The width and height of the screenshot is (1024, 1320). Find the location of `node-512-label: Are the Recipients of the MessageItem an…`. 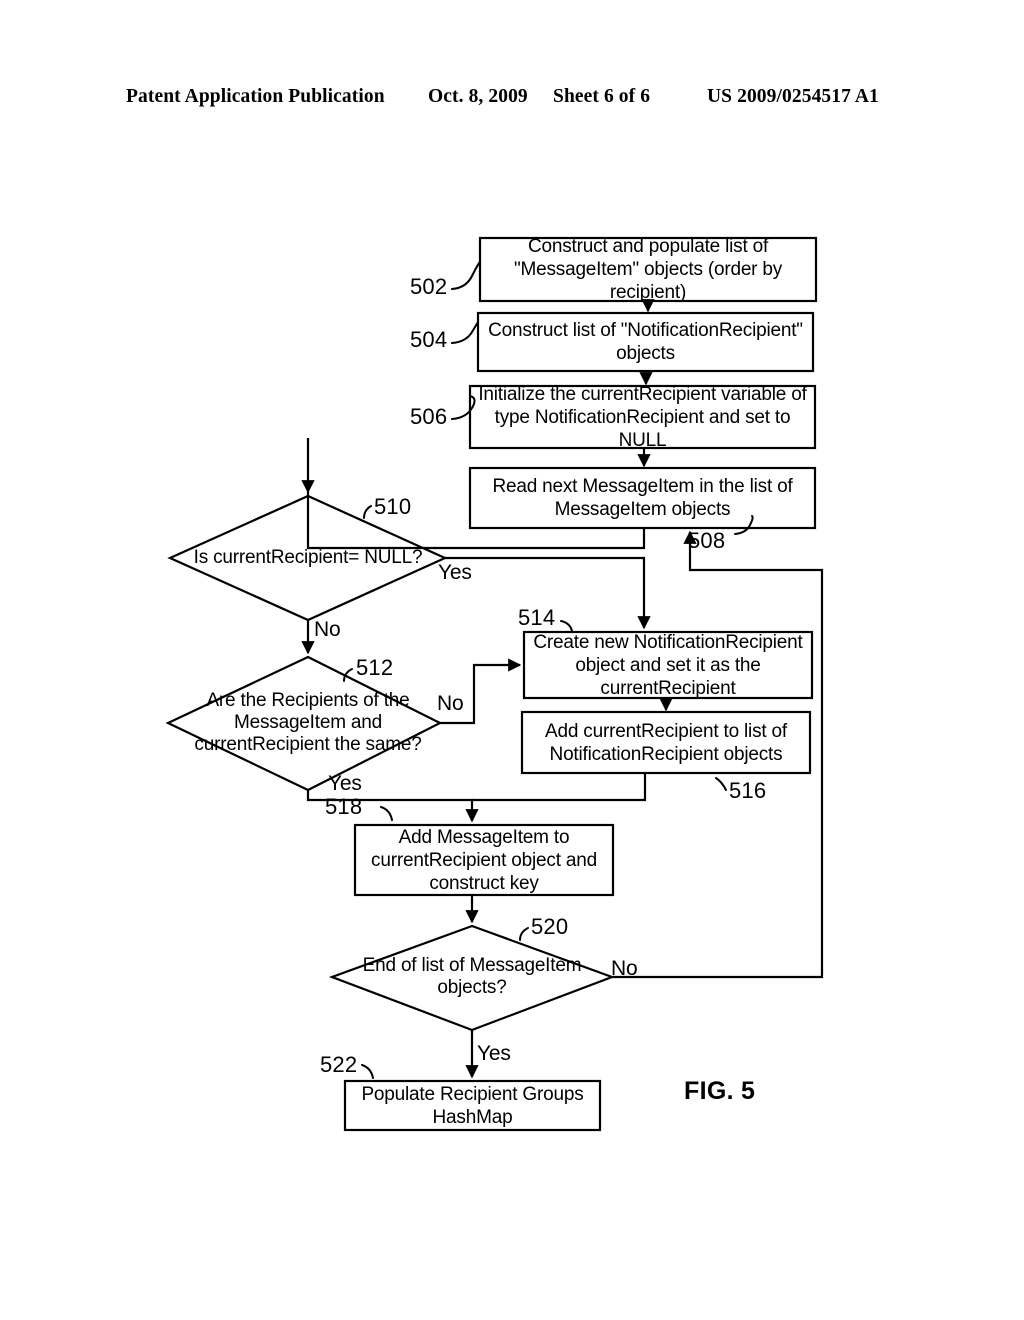

node-512-label: Are the Recipients of the MessageItem an… is located at coordinates (308, 722).